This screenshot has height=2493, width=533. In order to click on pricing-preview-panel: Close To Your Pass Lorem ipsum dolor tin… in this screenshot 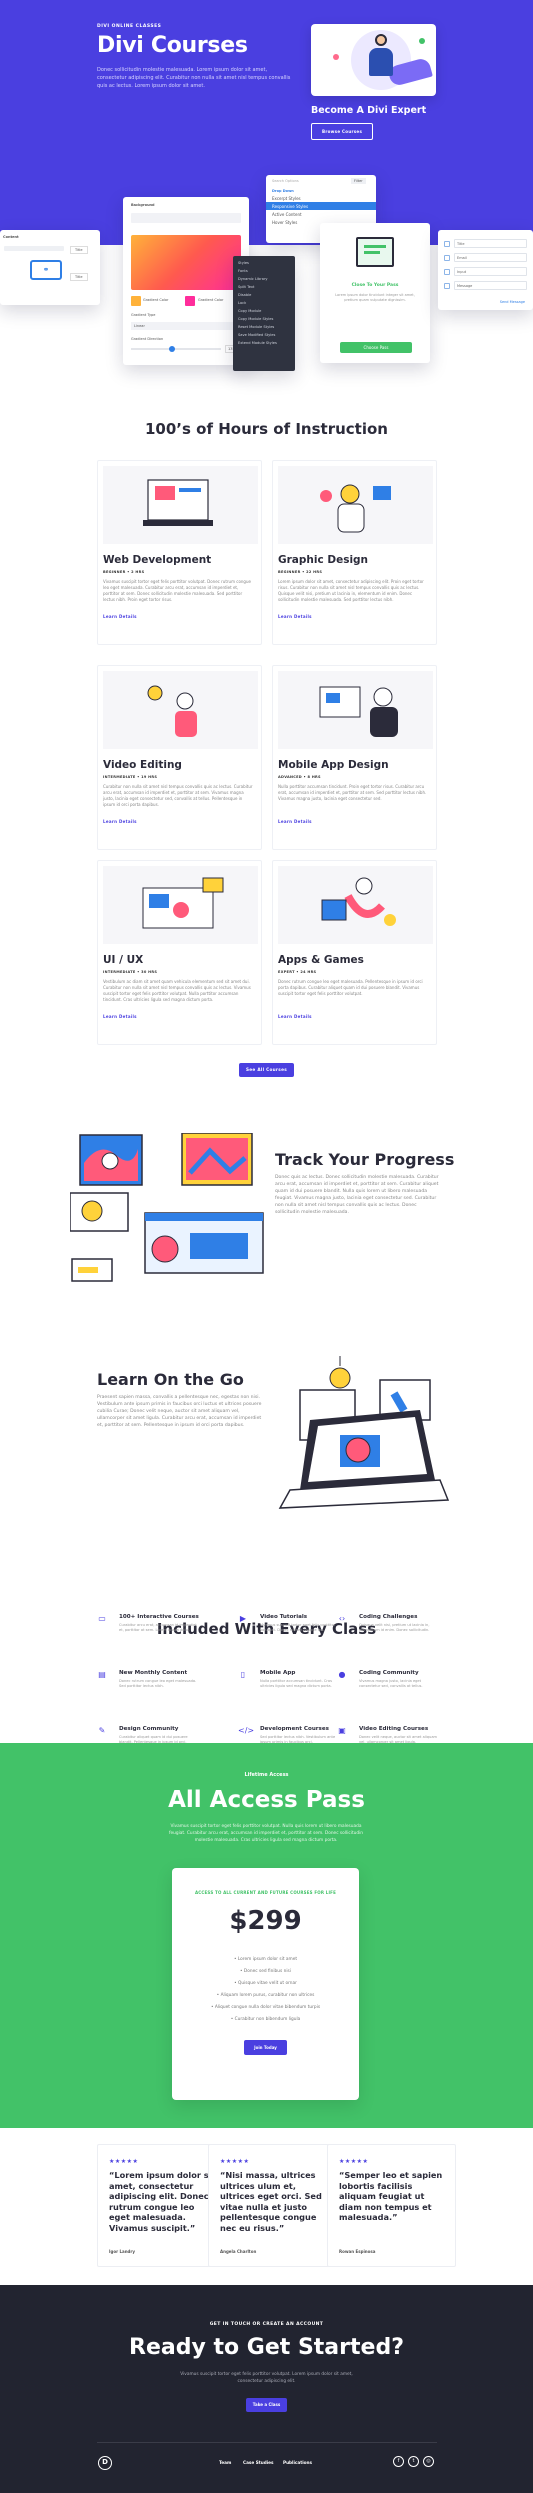, I will do `click(375, 293)`.